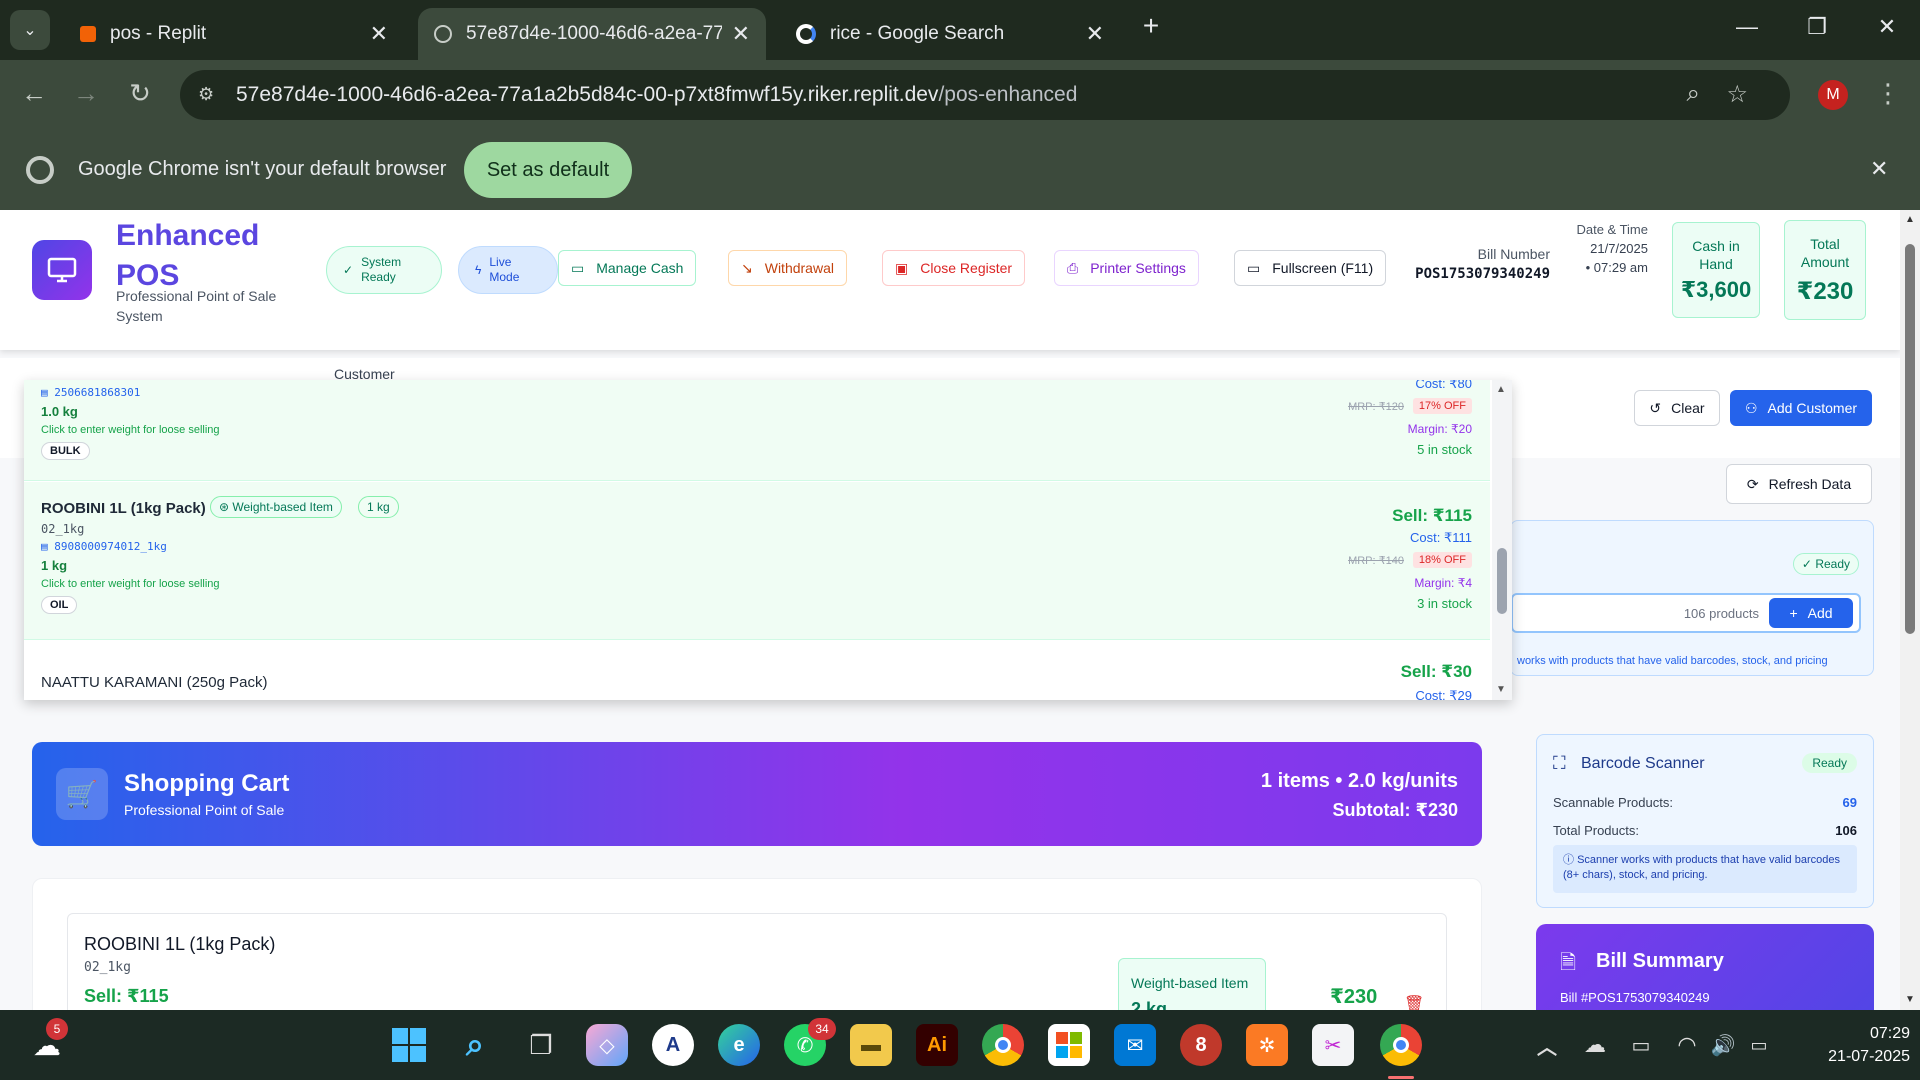 This screenshot has height=1080, width=1920. What do you see at coordinates (409, 1045) in the screenshot?
I see `start-icon` at bounding box center [409, 1045].